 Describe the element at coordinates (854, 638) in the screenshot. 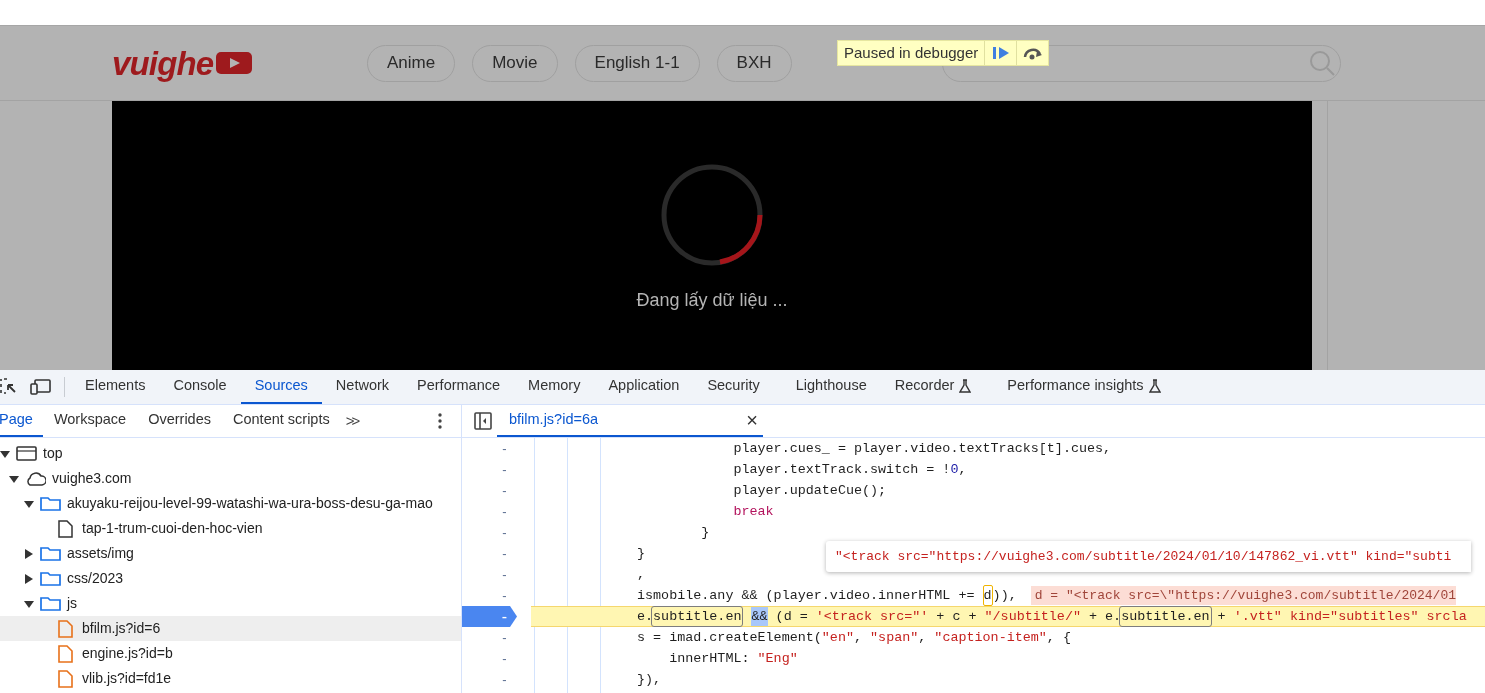

I see `code-line: s = imad.createElement("en", "span", "caption-item", {` at that location.